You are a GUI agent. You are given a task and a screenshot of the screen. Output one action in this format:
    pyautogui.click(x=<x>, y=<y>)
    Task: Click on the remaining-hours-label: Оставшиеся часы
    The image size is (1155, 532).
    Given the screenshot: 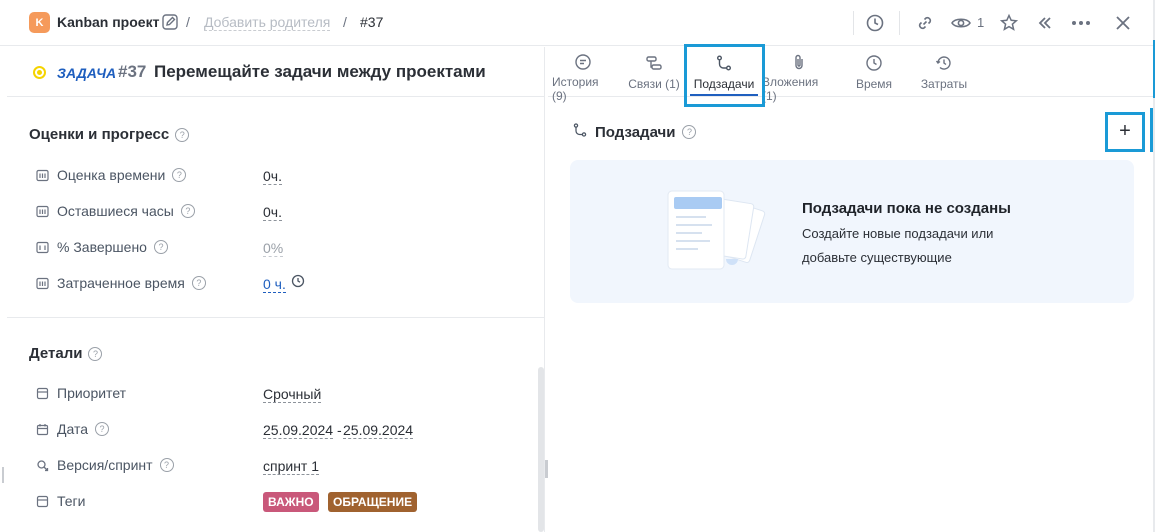 What is the action you would take?
    pyautogui.click(x=115, y=211)
    